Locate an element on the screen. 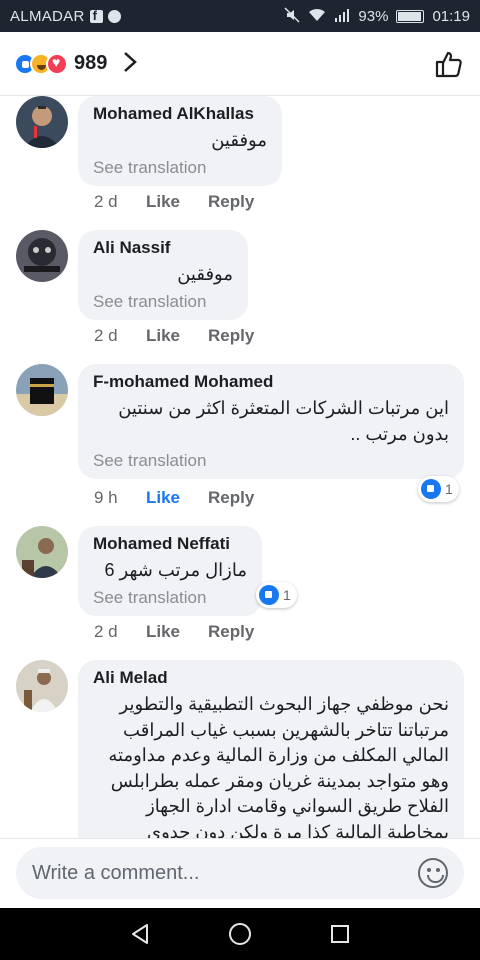 Image resolution: width=480 pixels, height=960 pixels. mute-icon is located at coordinates (292, 16).